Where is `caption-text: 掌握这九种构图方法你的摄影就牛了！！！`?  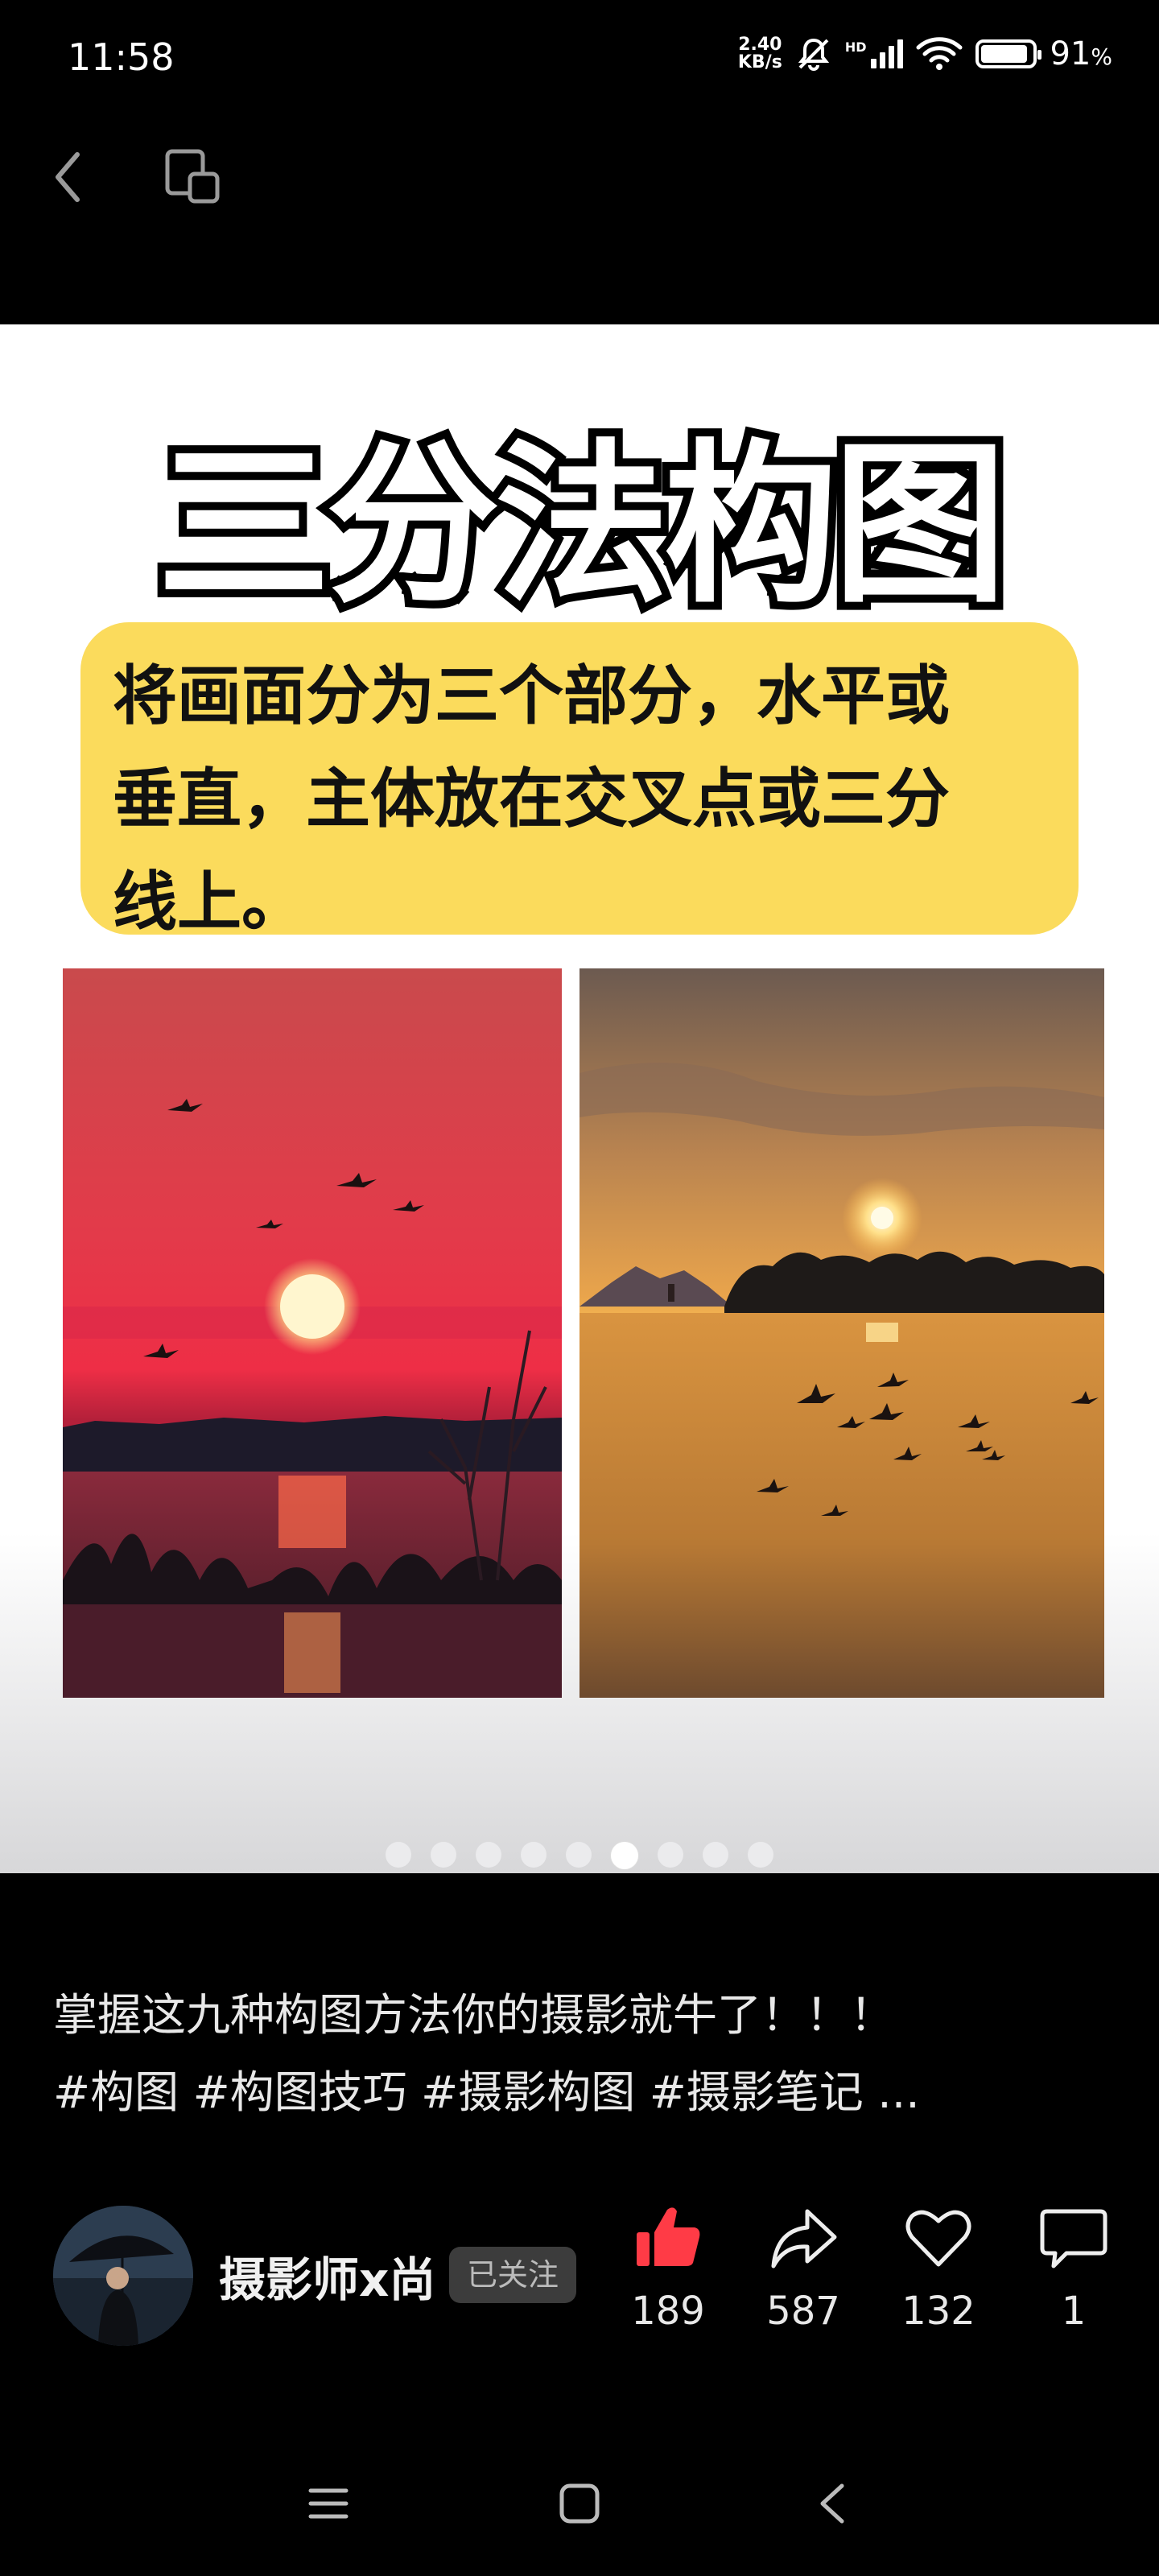 caption-text: 掌握这九种构图方法你的摄影就牛了！！！ is located at coordinates (474, 2015).